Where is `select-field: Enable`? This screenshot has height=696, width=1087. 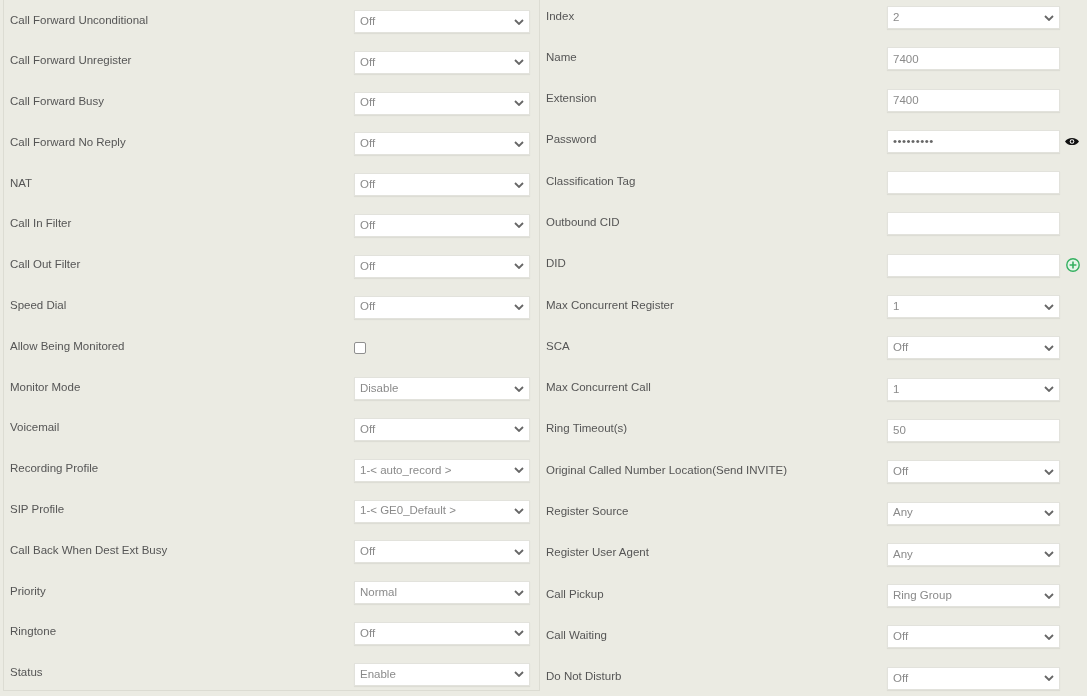 select-field: Enable is located at coordinates (442, 674).